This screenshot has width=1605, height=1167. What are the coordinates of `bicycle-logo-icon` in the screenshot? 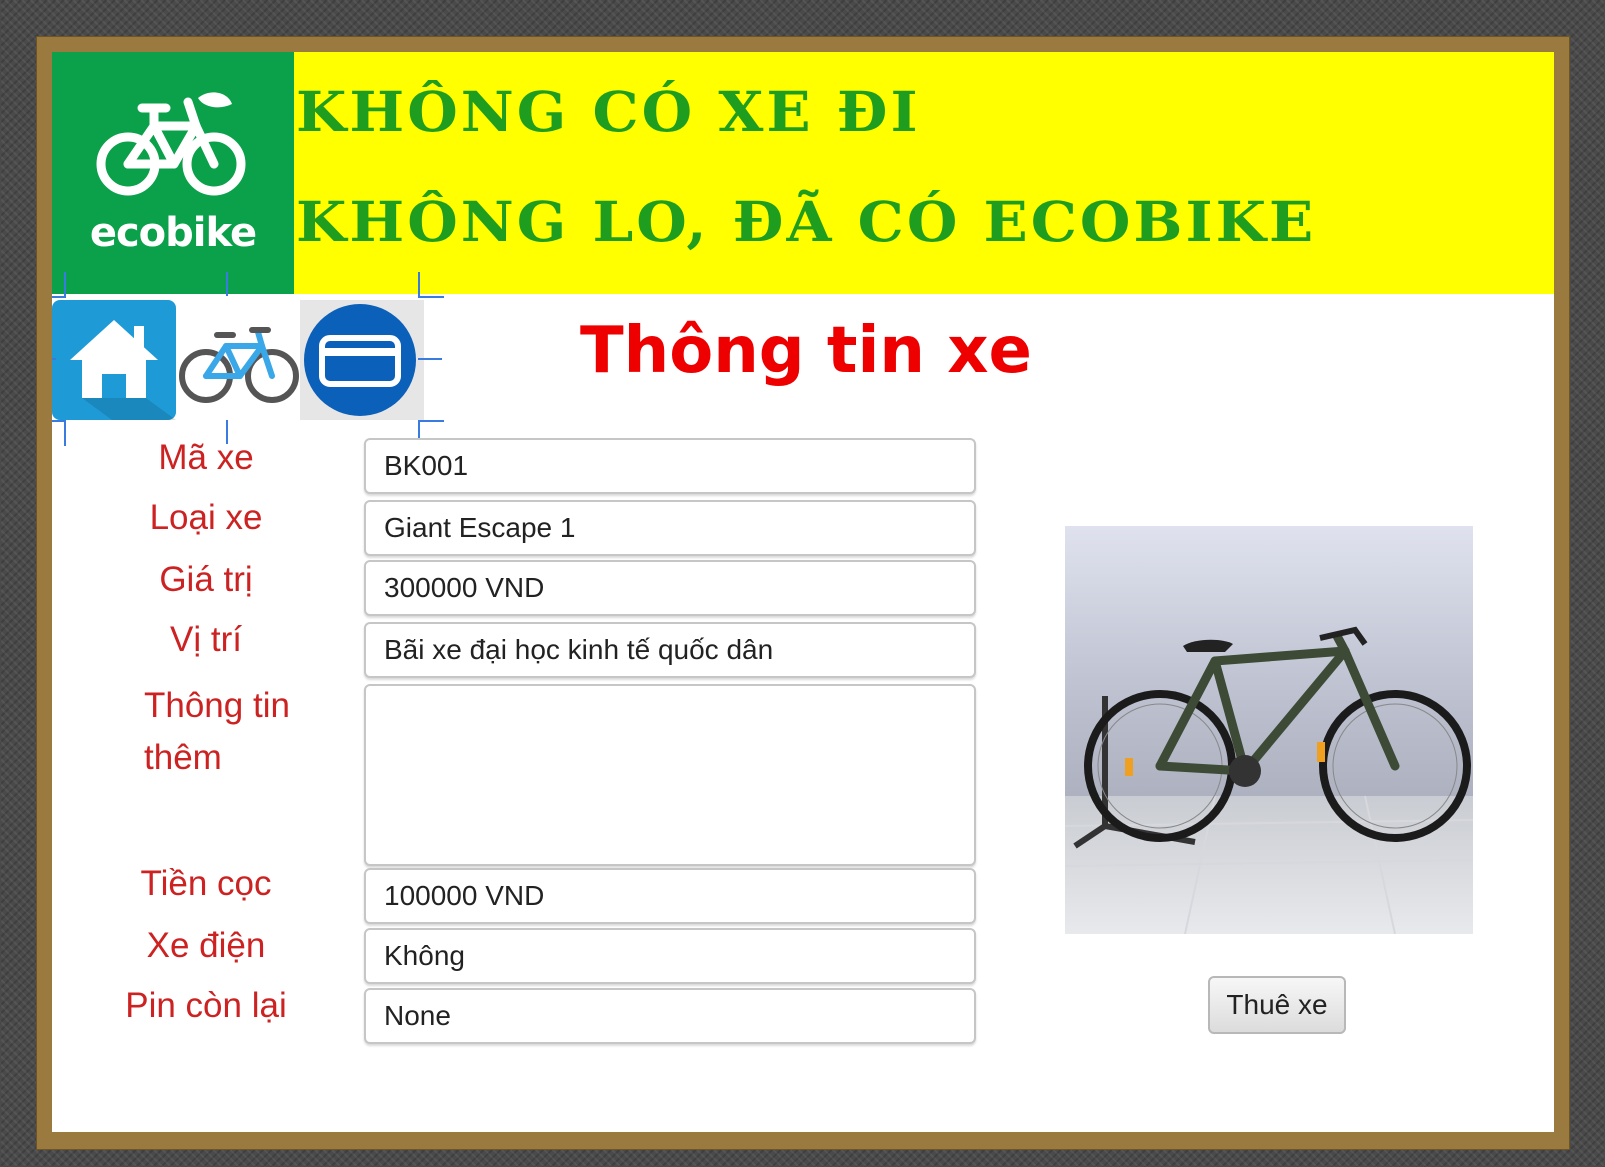 It's located at (171, 144).